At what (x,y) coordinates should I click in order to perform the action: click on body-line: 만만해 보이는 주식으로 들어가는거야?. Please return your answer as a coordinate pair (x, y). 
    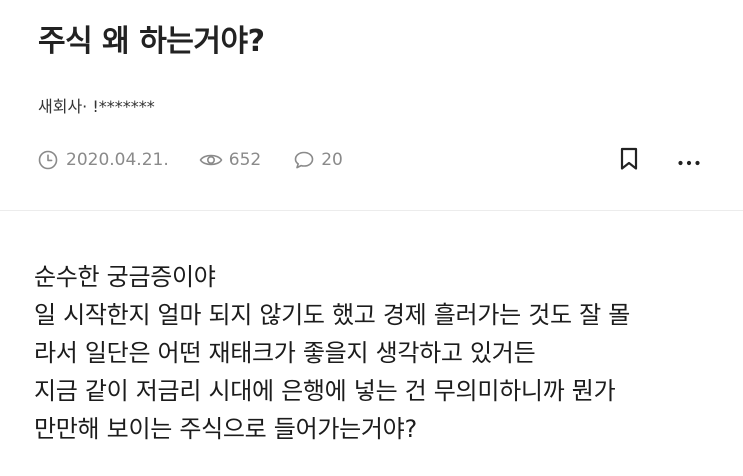
    Looking at the image, I should click on (225, 429).